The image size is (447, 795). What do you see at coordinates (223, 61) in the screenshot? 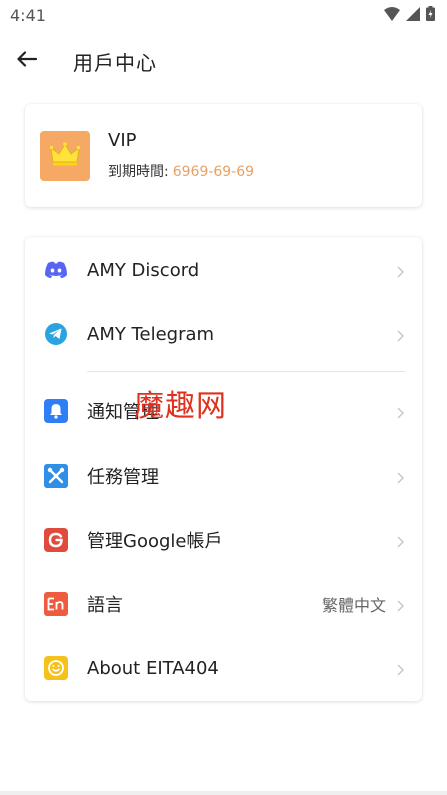
I see `app-bar: 用戶中心` at bounding box center [223, 61].